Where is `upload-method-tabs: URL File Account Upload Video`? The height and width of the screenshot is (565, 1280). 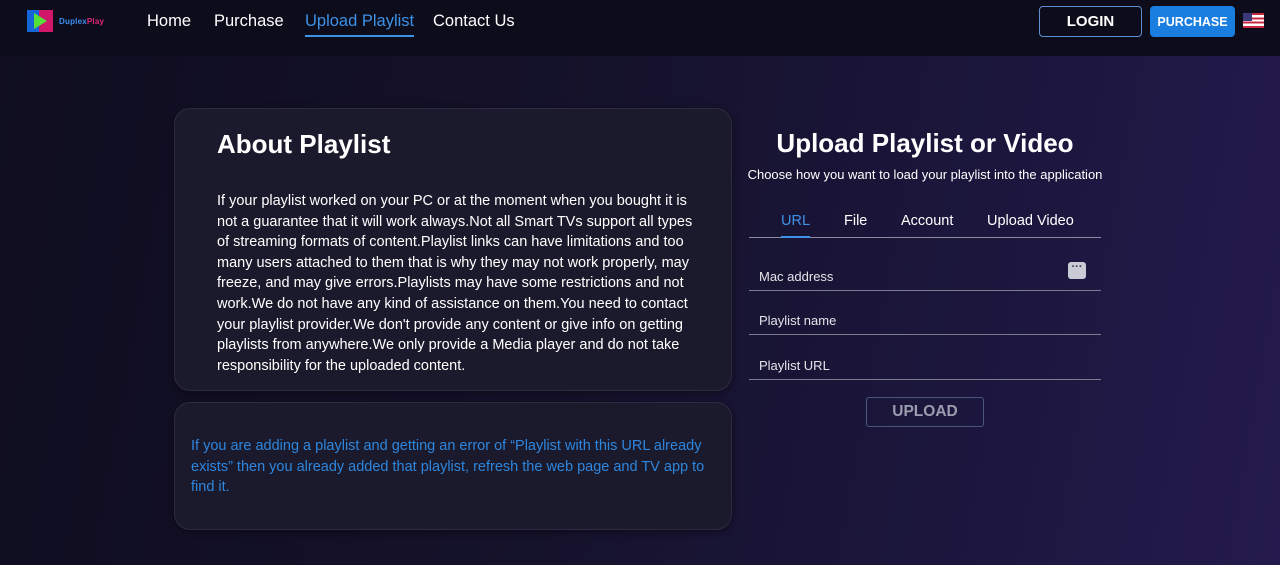 upload-method-tabs: URL File Account Upload Video is located at coordinates (925, 222).